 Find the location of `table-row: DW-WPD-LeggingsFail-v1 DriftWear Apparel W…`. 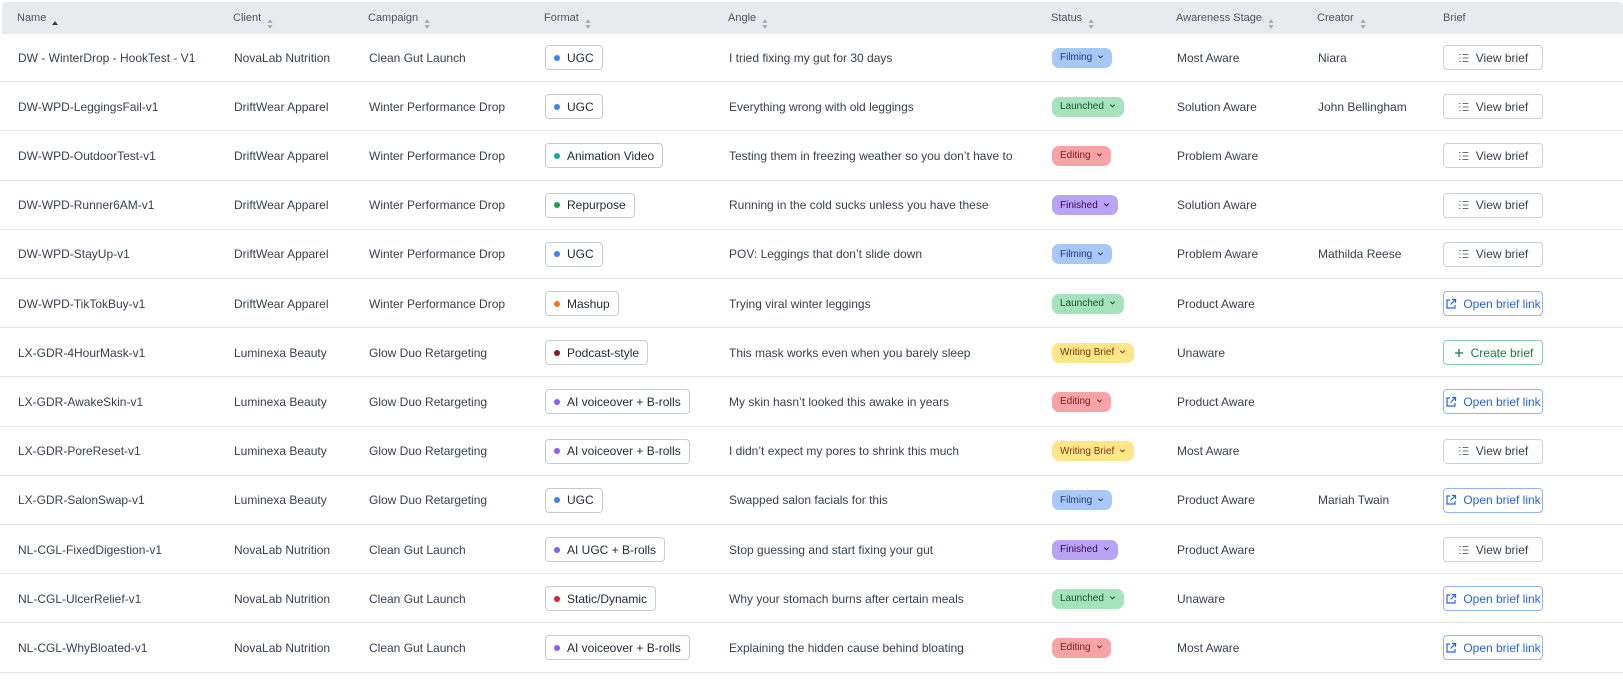

table-row: DW-WPD-LeggingsFail-v1 DriftWear Apparel W… is located at coordinates (811, 107).